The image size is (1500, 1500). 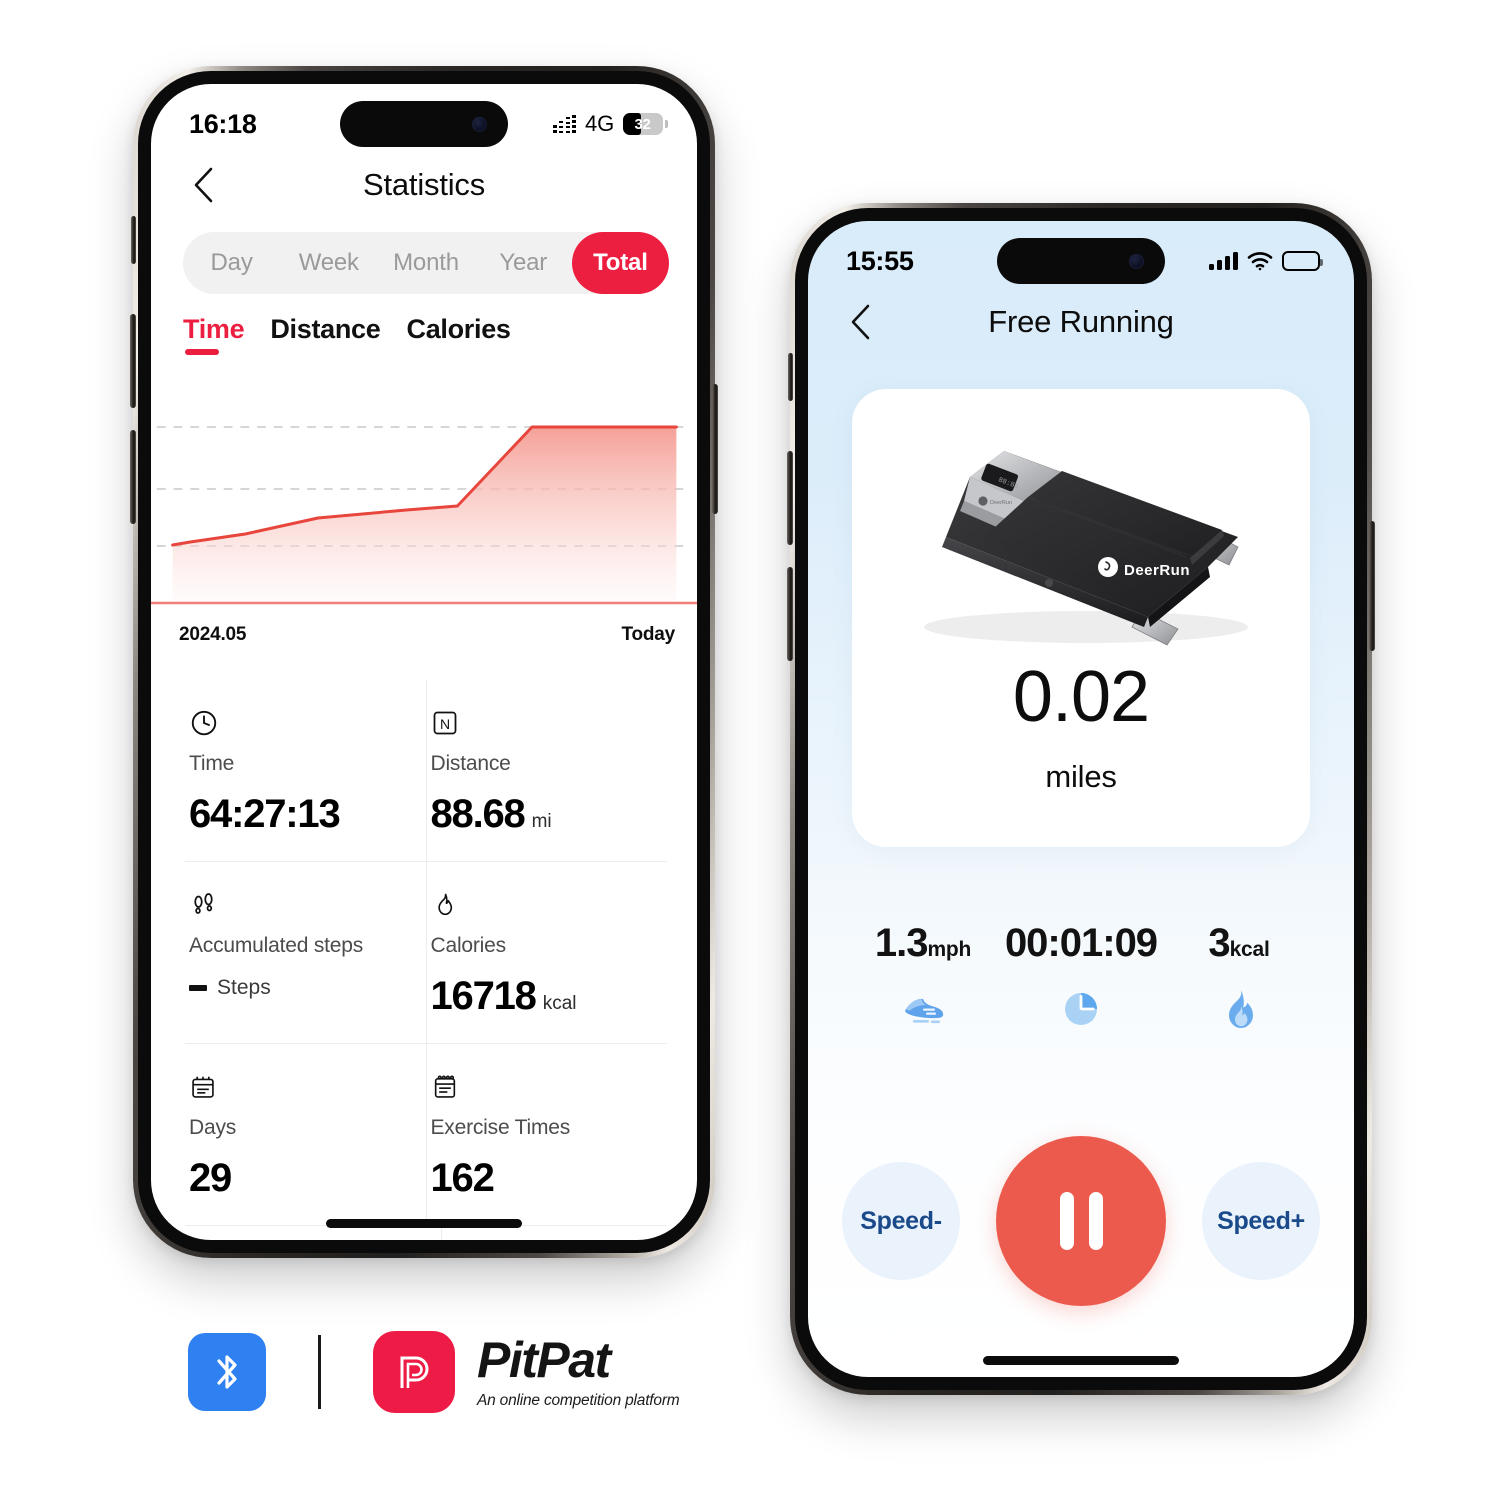 I want to click on period-segment-control: Day Week Month Year Total, so click(x=426, y=263).